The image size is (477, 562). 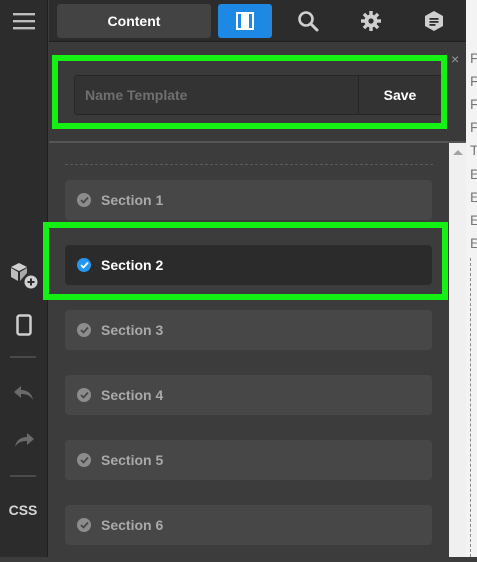 I want to click on top-toolbar: Content, so click(x=257, y=21).